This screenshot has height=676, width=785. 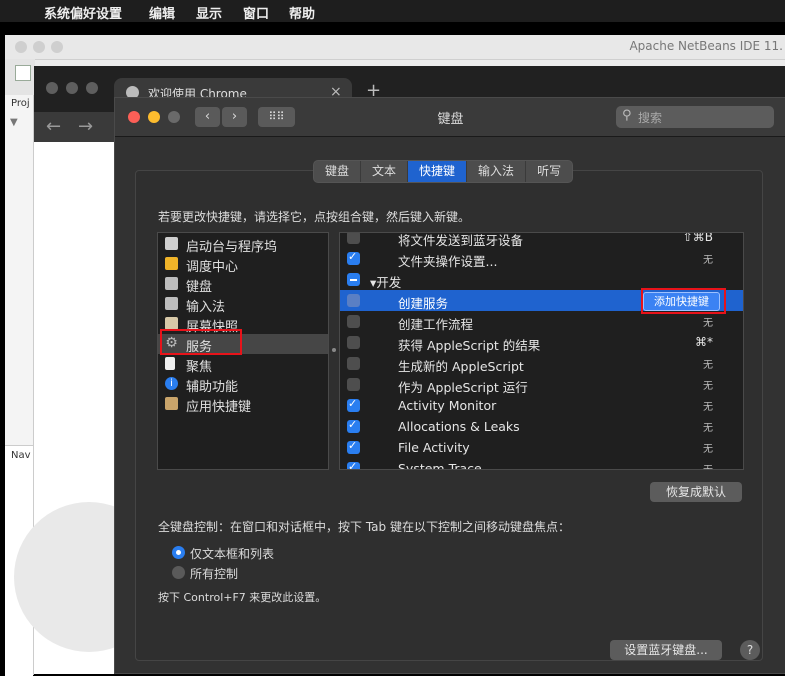 What do you see at coordinates (438, 171) in the screenshot?
I see `tab-shortcuts: 快捷键` at bounding box center [438, 171].